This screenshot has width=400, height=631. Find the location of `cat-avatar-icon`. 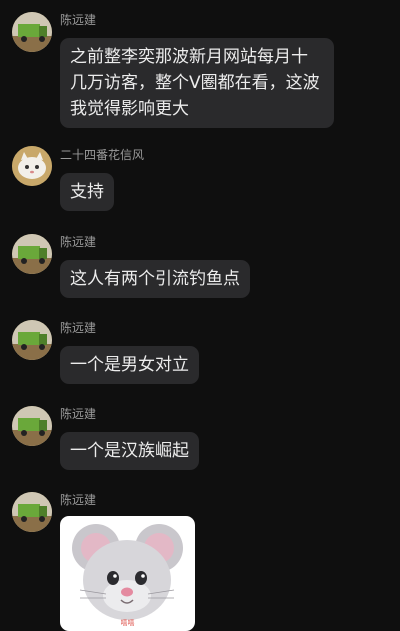

cat-avatar-icon is located at coordinates (32, 166).